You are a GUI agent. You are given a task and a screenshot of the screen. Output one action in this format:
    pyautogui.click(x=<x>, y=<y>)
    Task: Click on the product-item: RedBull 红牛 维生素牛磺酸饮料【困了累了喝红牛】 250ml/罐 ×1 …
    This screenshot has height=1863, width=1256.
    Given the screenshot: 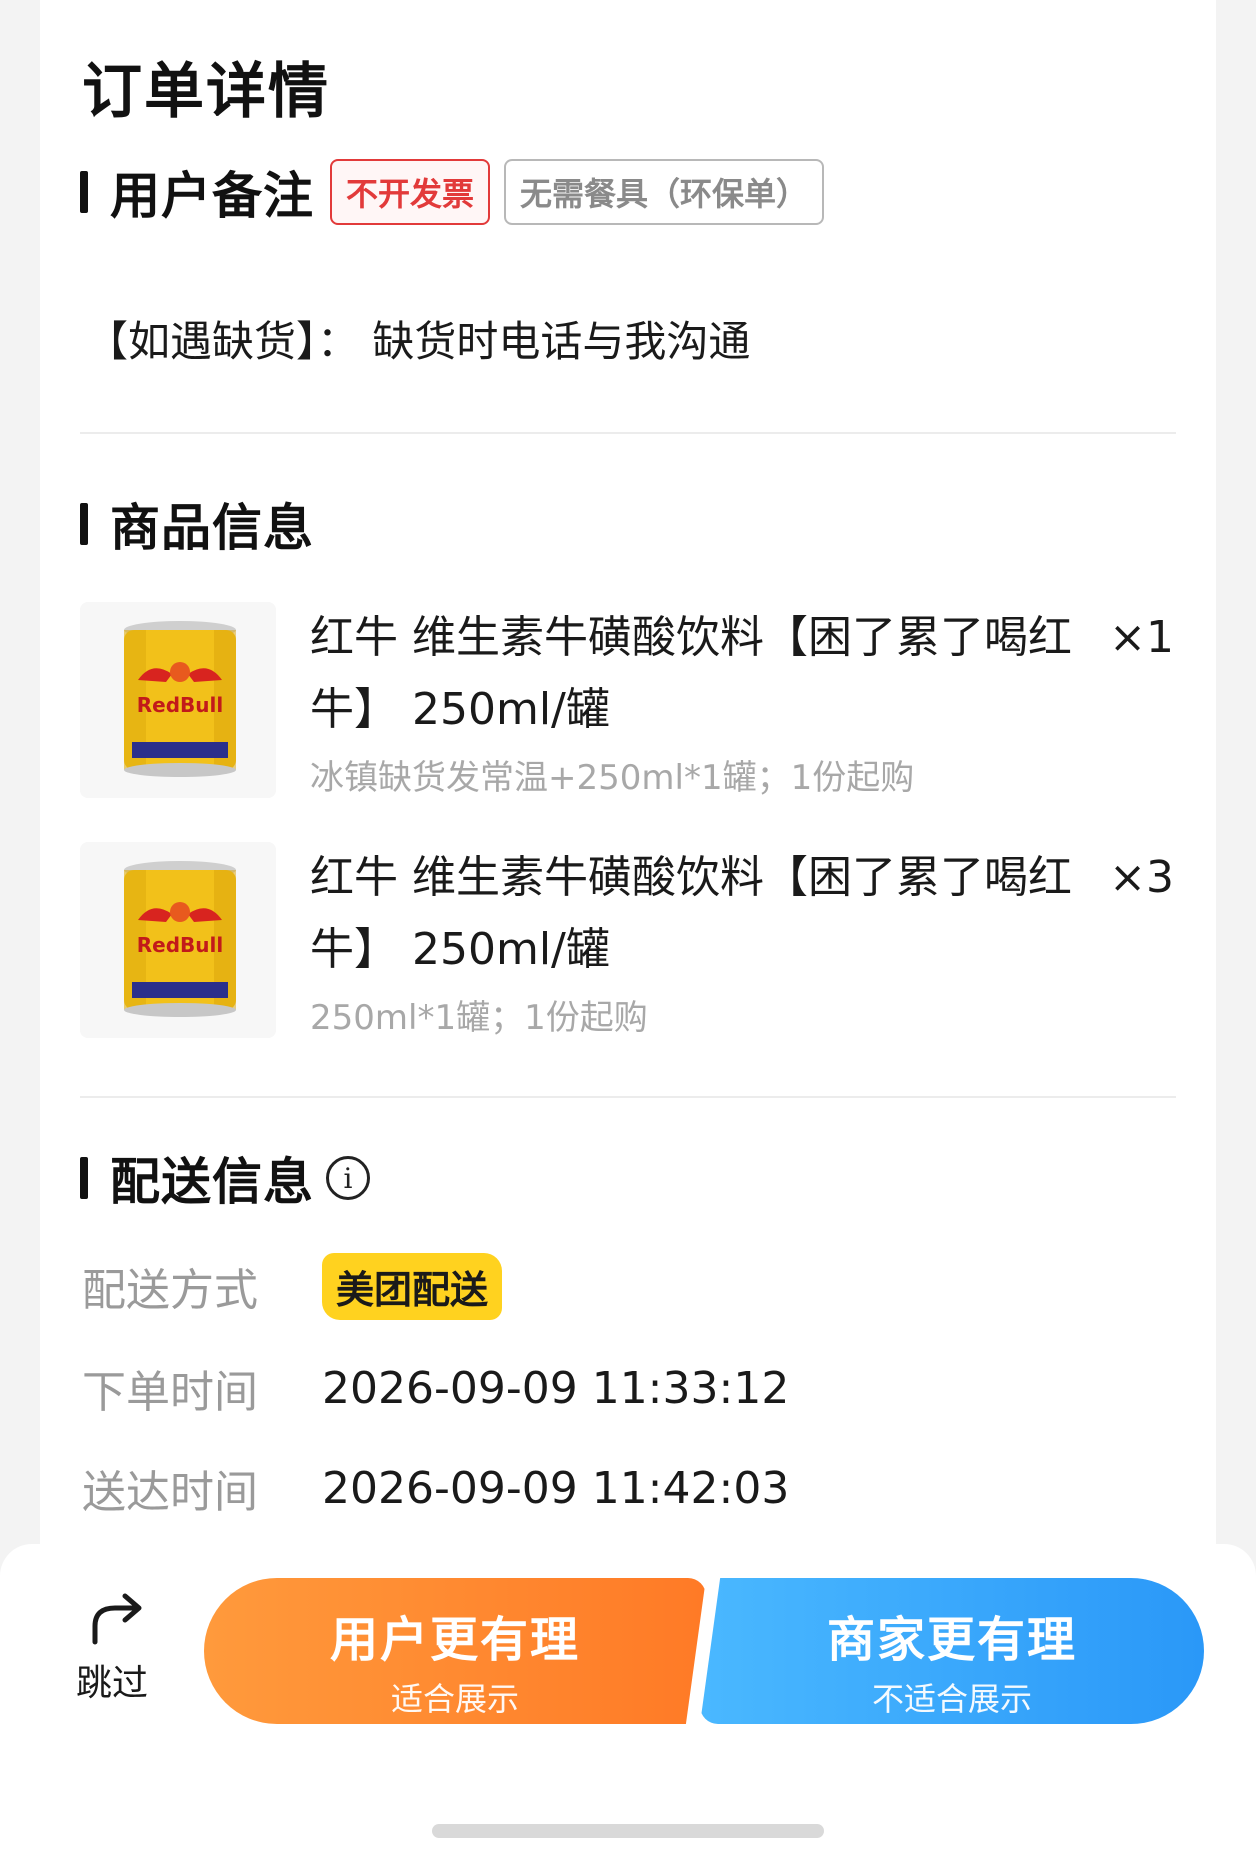 What is the action you would take?
    pyautogui.click(x=630, y=707)
    